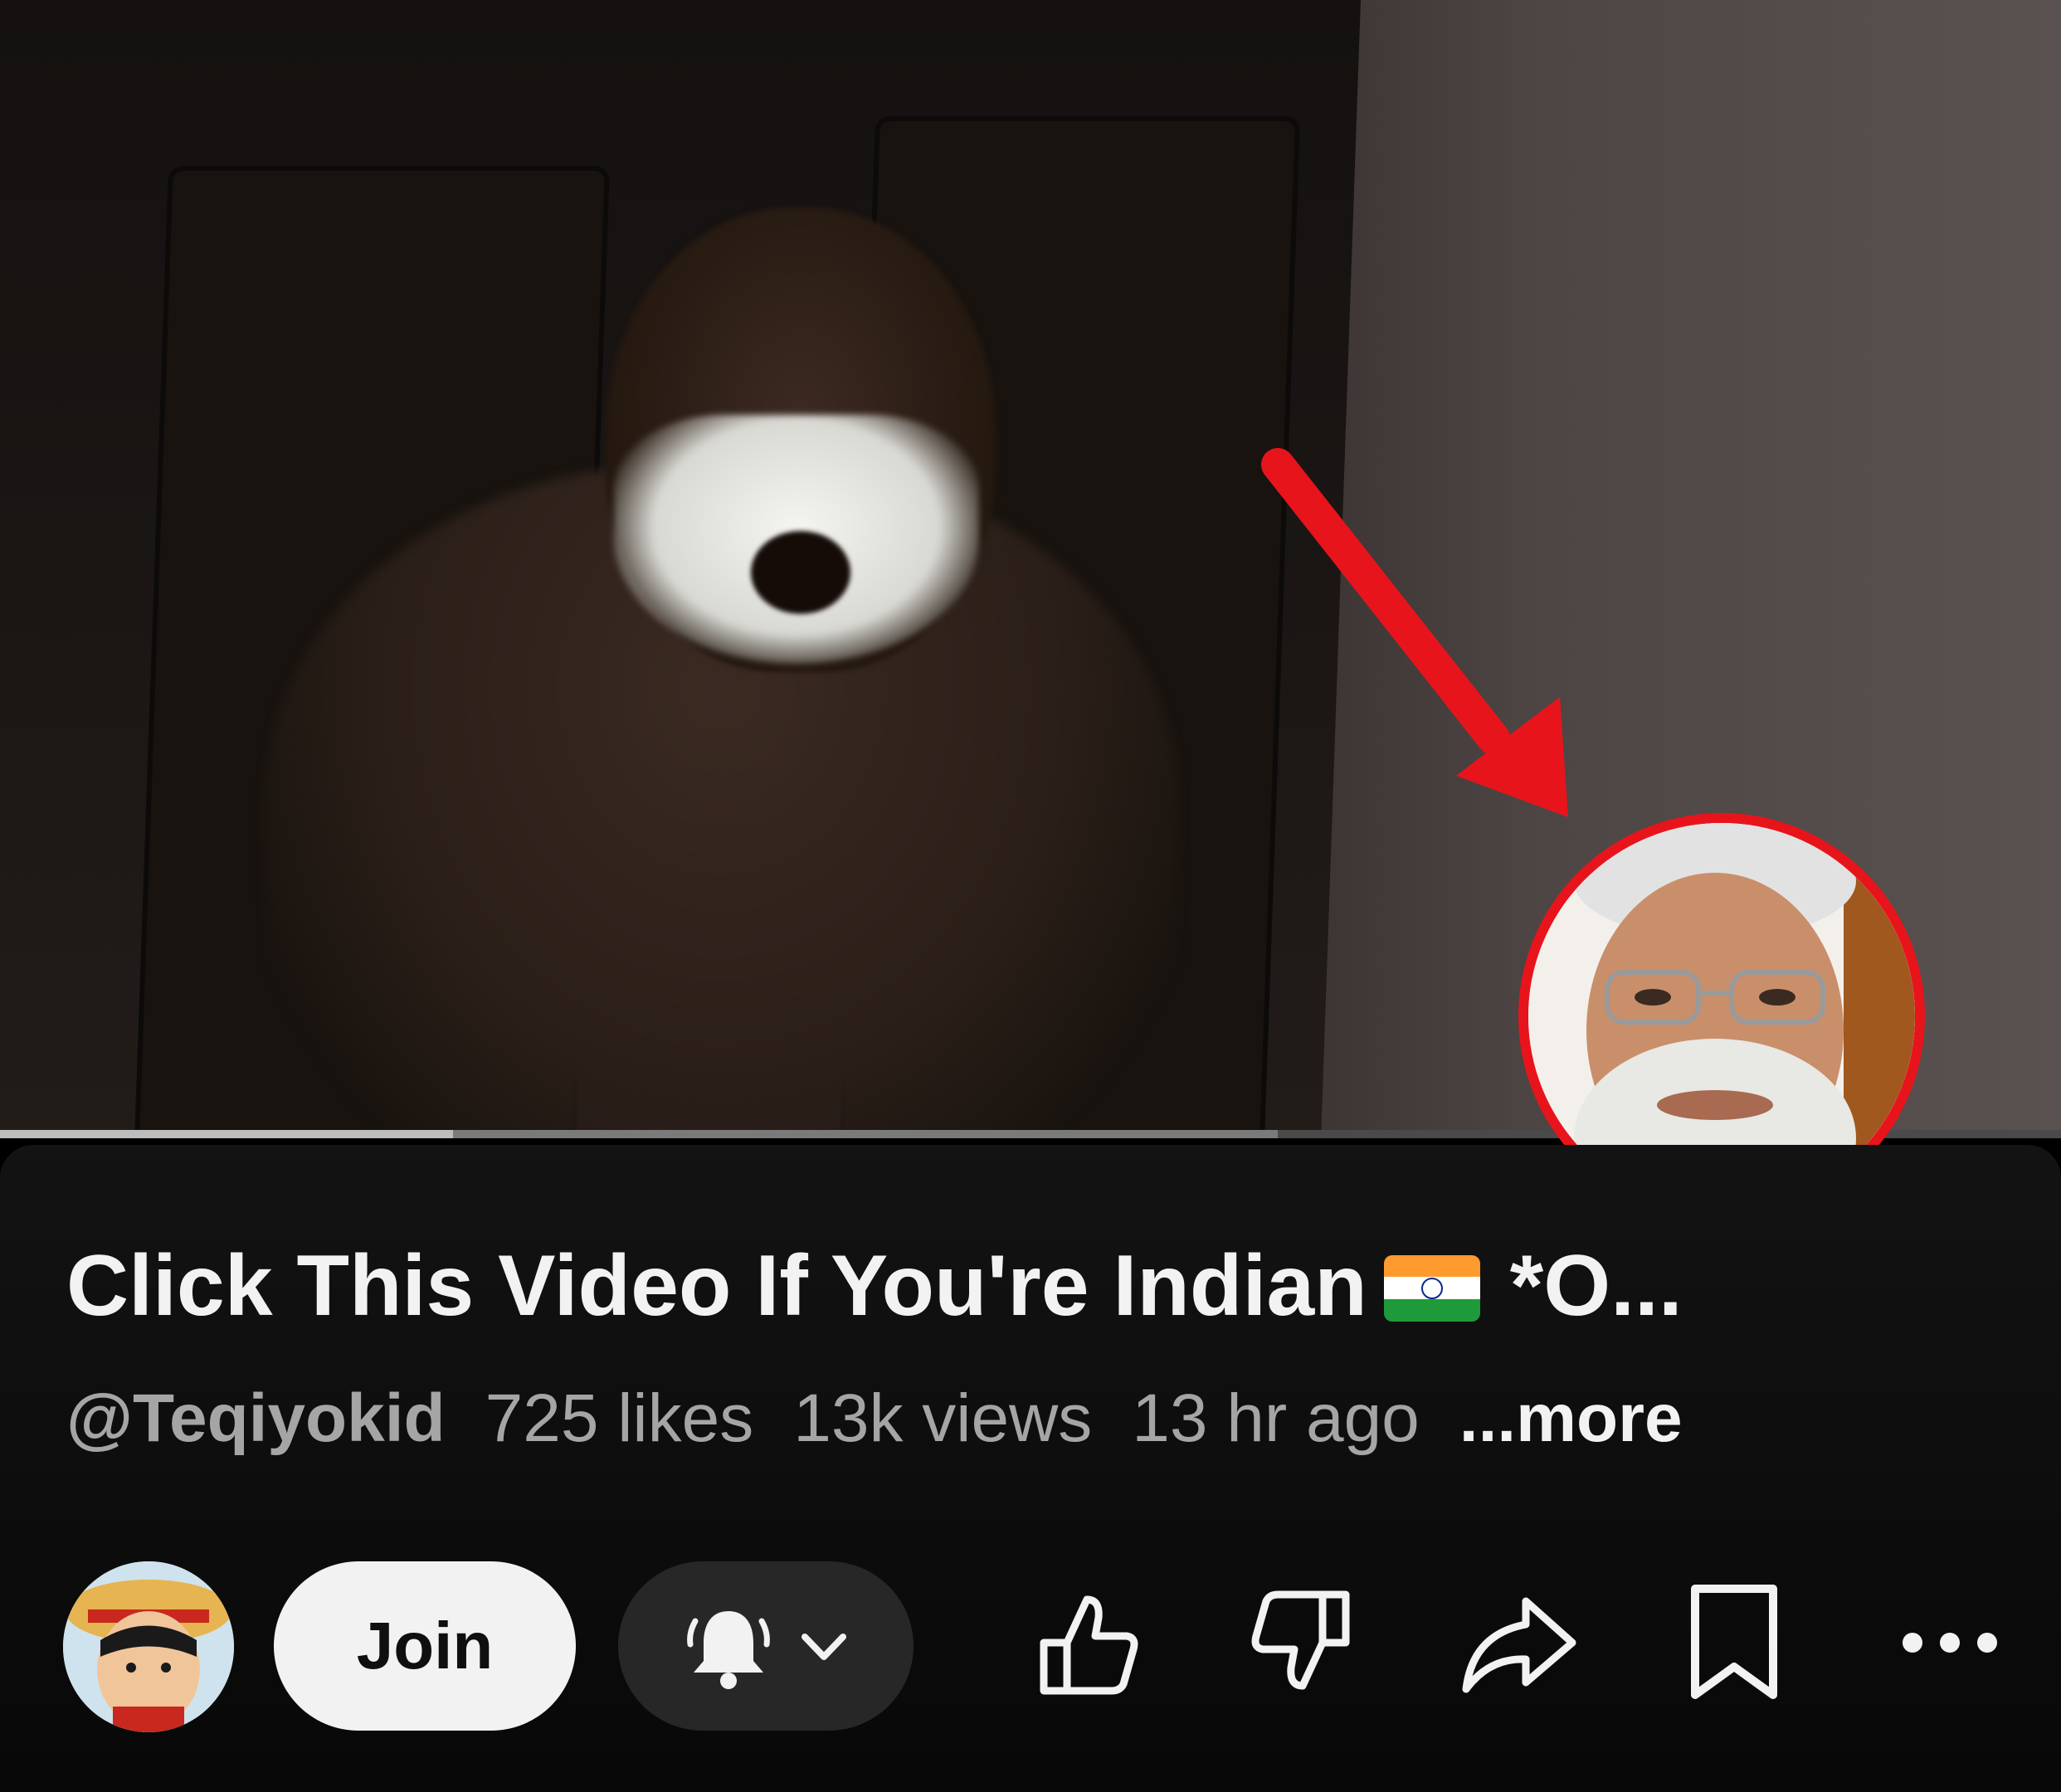  I want to click on save-button, so click(1734, 1642).